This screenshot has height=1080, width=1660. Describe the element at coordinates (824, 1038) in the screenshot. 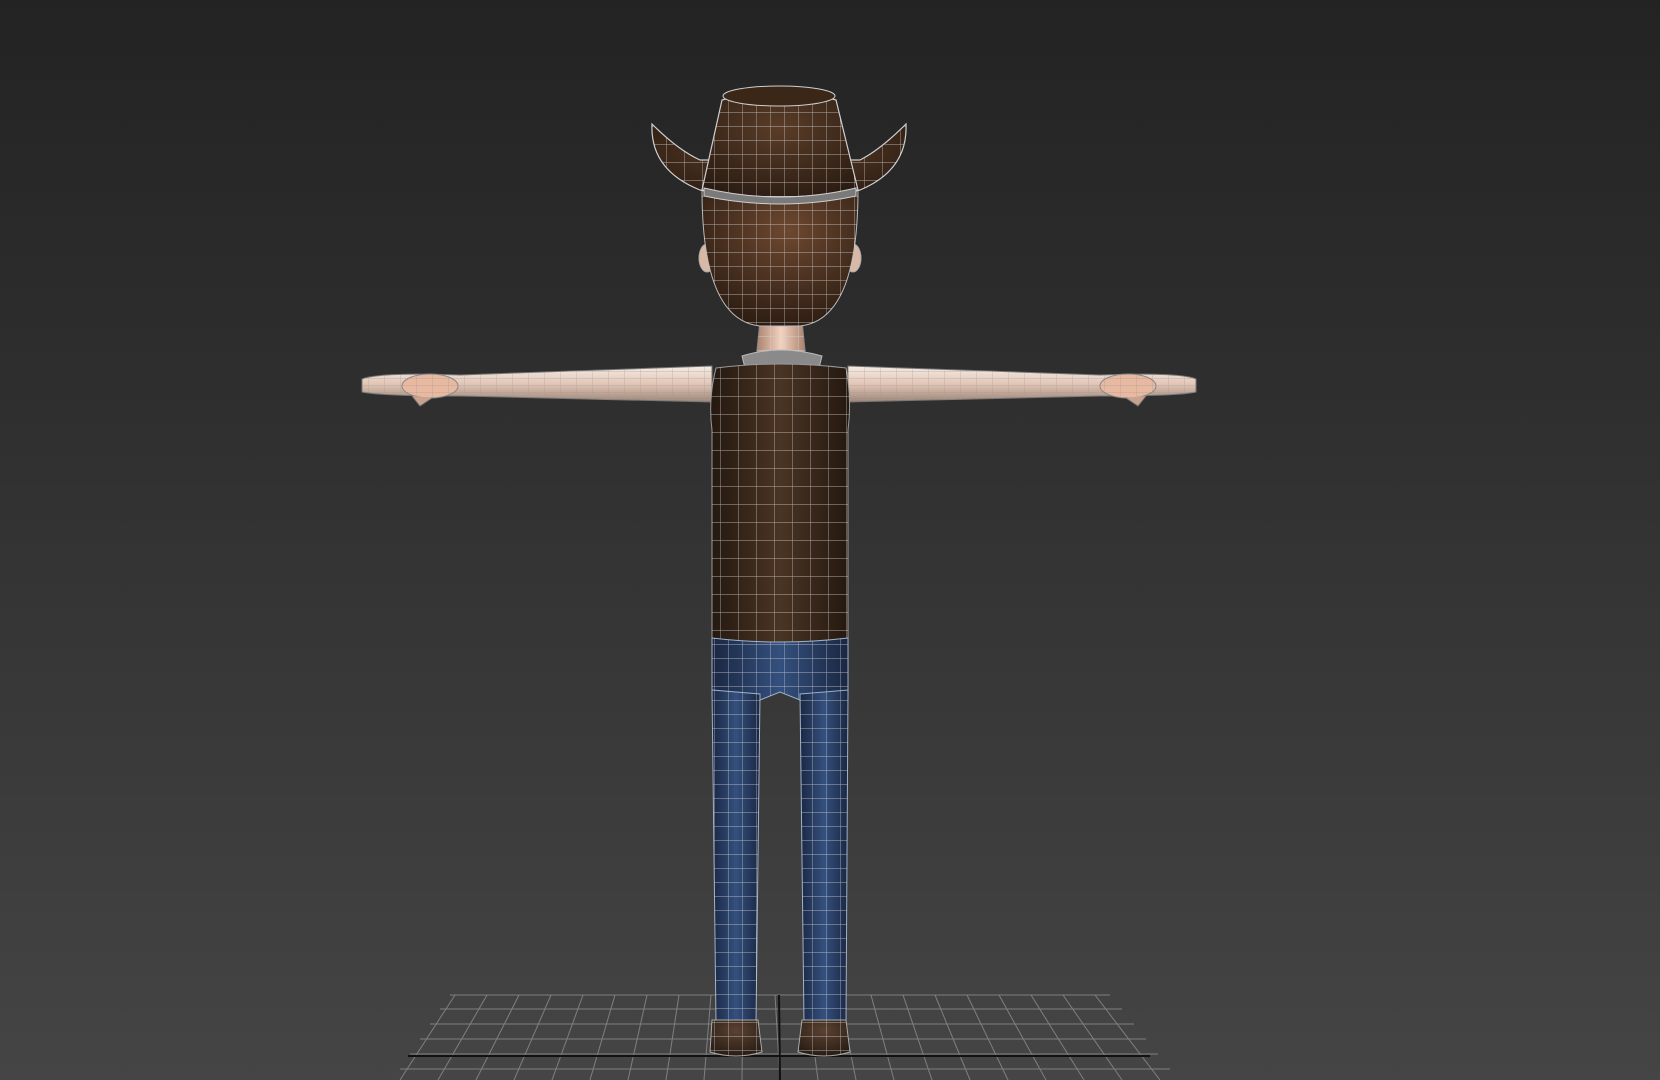

I see `right-boot` at that location.